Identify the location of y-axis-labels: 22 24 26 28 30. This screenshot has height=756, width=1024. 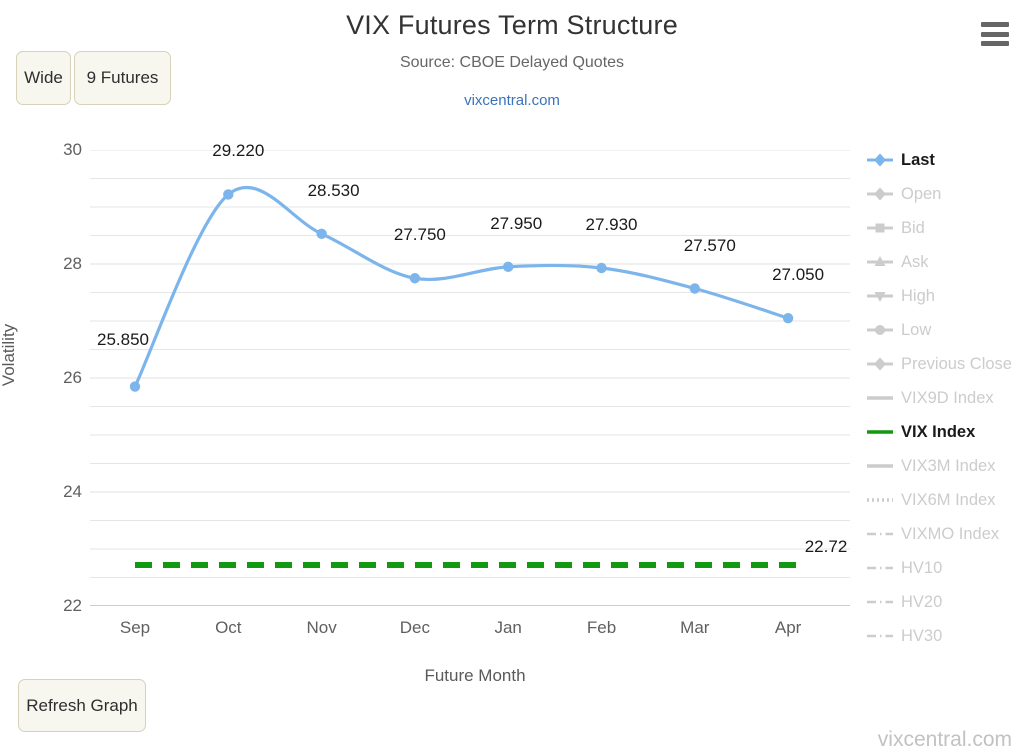
(60, 377).